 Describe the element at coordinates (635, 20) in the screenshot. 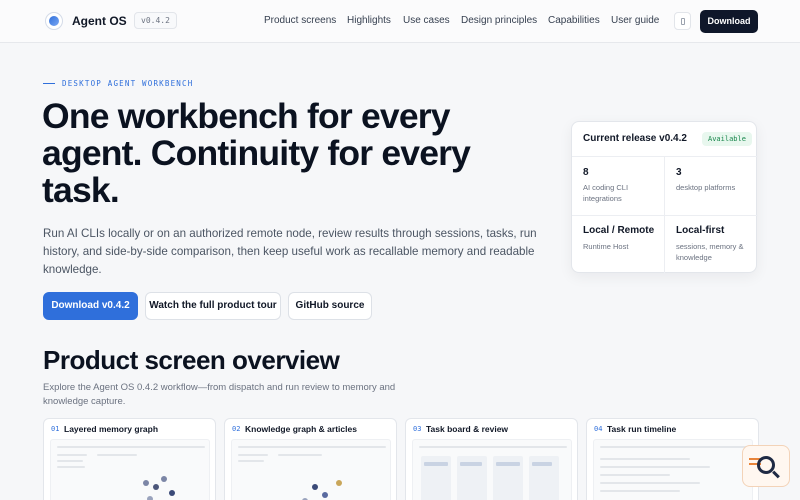

I see `nav-user-guide: User guide` at that location.